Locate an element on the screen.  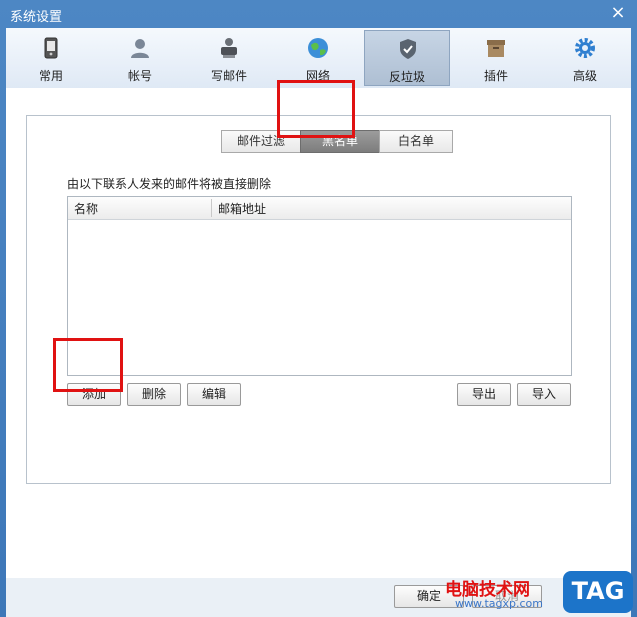
tab-common: 常用 is located at coordinates (51, 58).